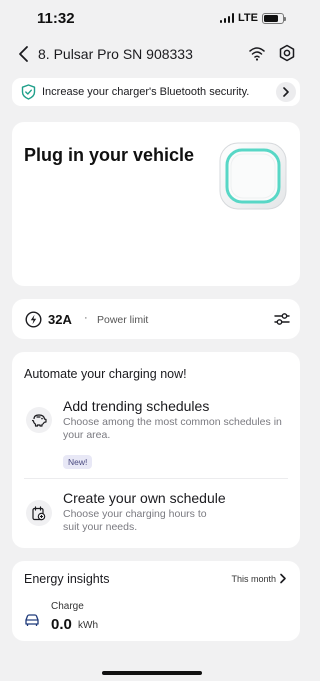 This screenshot has width=320, height=681. I want to click on bolt-icon, so click(33, 319).